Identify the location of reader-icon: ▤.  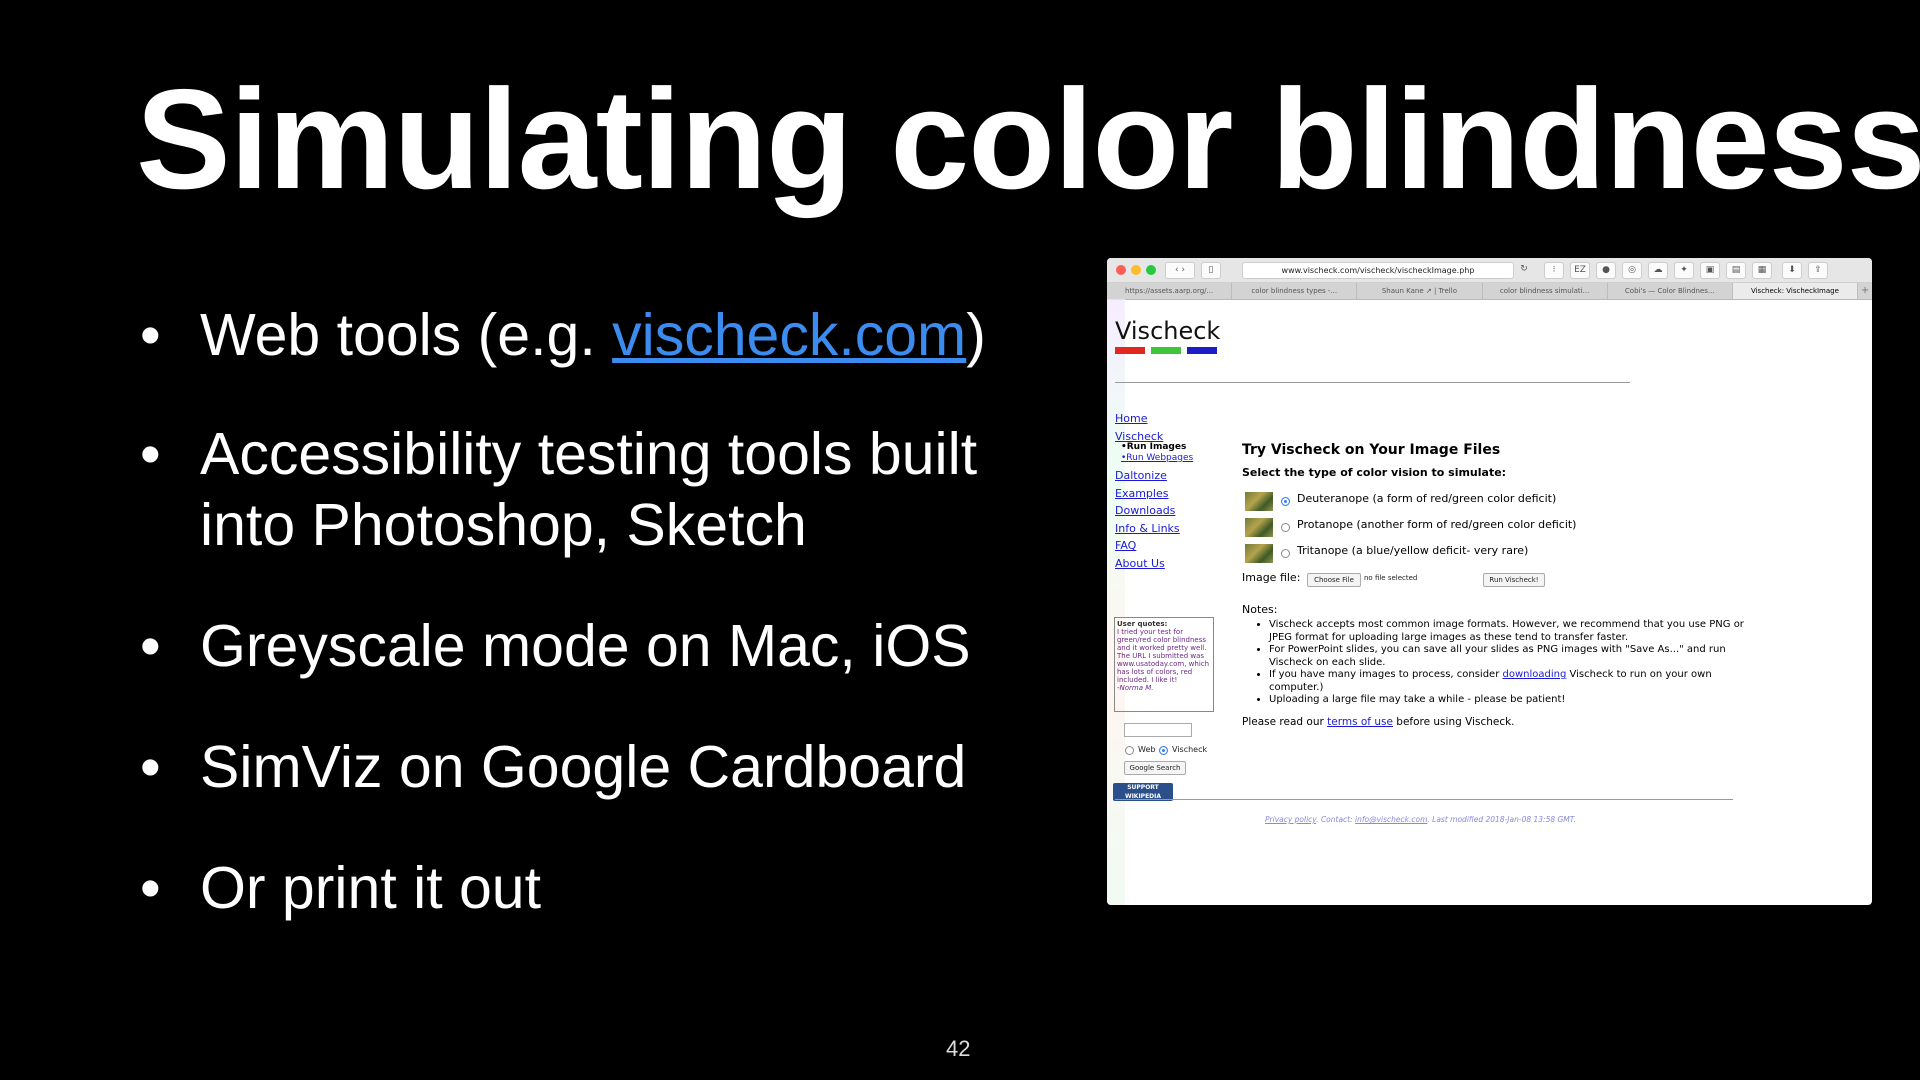
(1736, 270).